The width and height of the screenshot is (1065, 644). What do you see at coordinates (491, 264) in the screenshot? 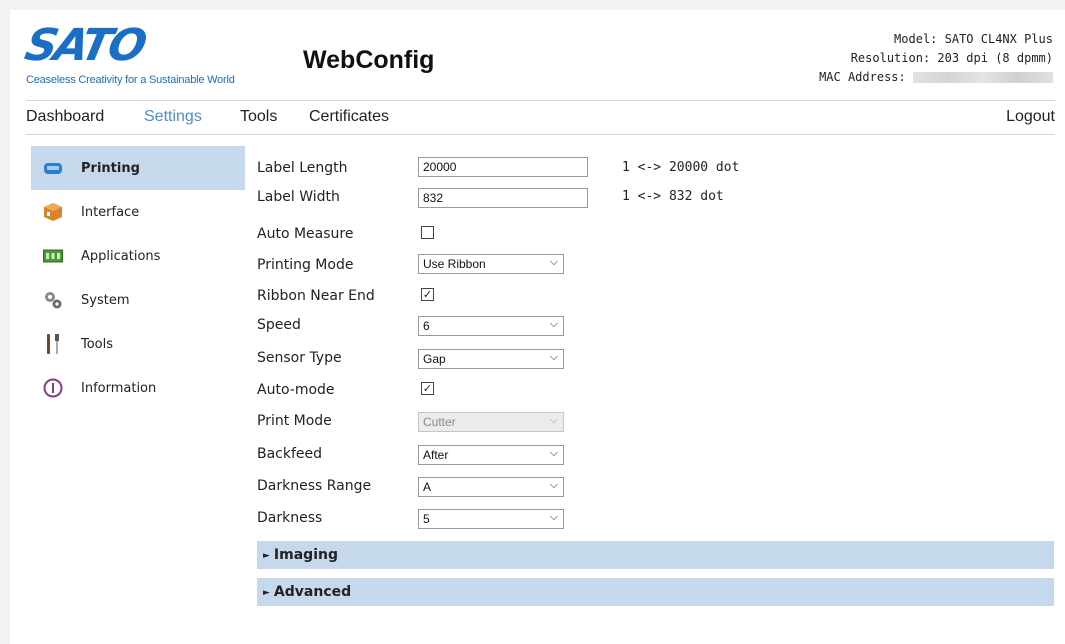
I see `printing-mode-select: Use Ribbon ⌵` at bounding box center [491, 264].